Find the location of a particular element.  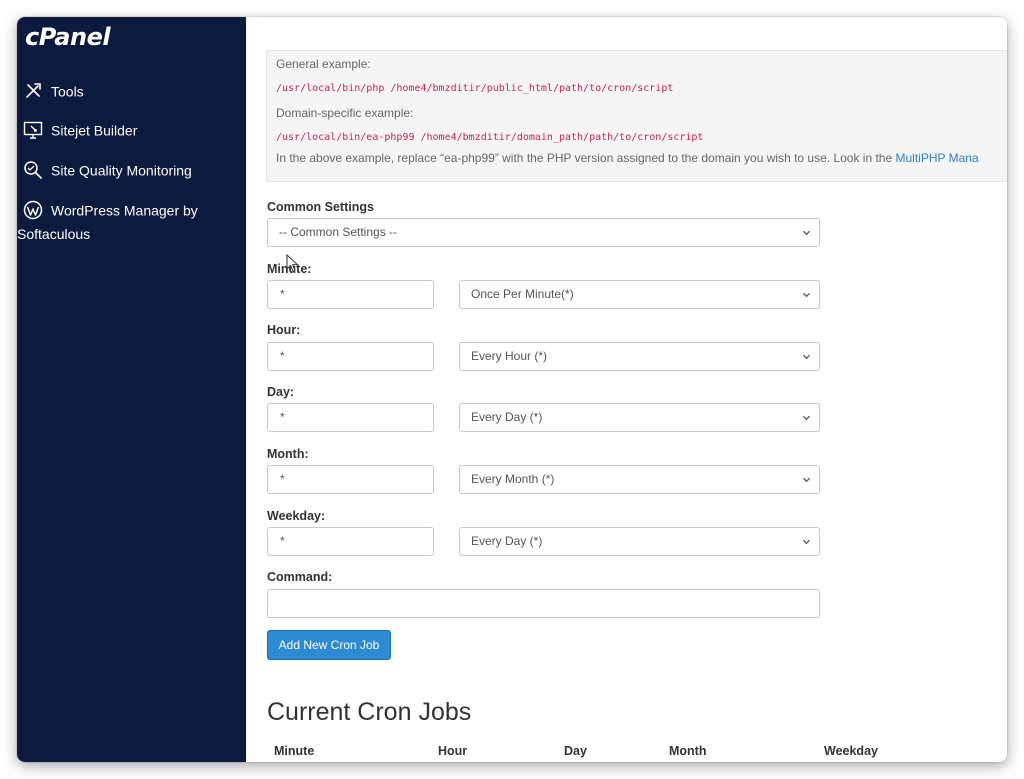

common-settings-label: Common Settings is located at coordinates (320, 207).